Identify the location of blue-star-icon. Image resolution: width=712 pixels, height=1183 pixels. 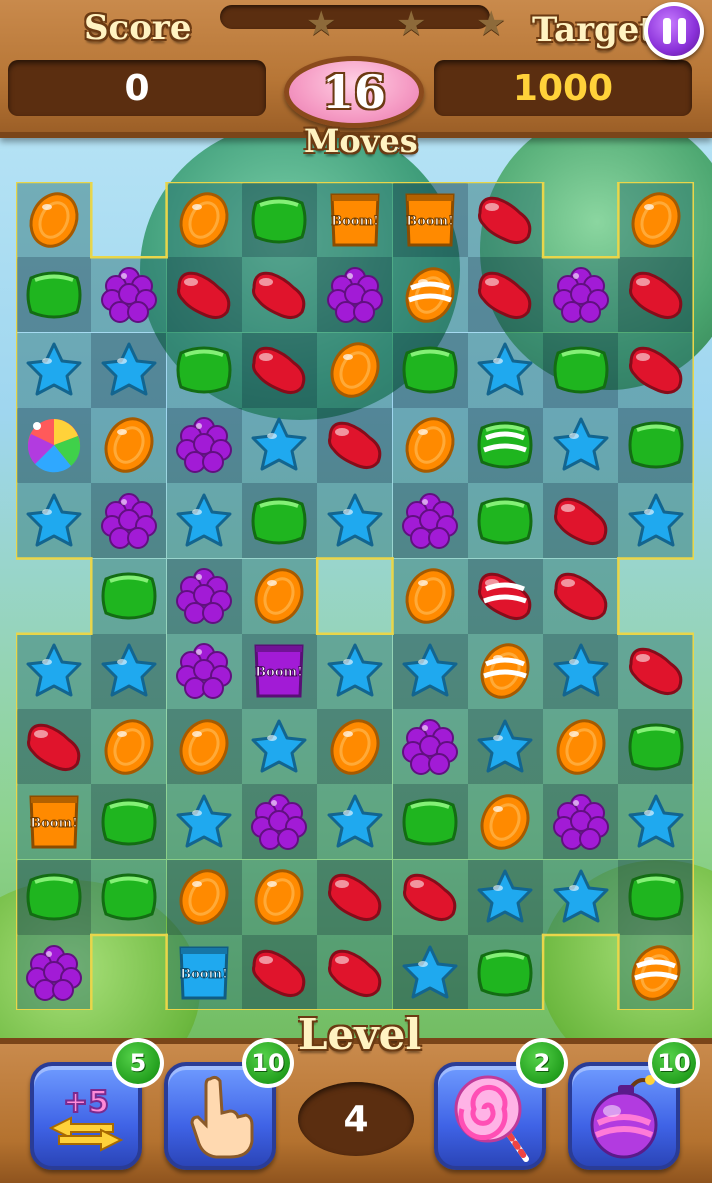
(204, 521).